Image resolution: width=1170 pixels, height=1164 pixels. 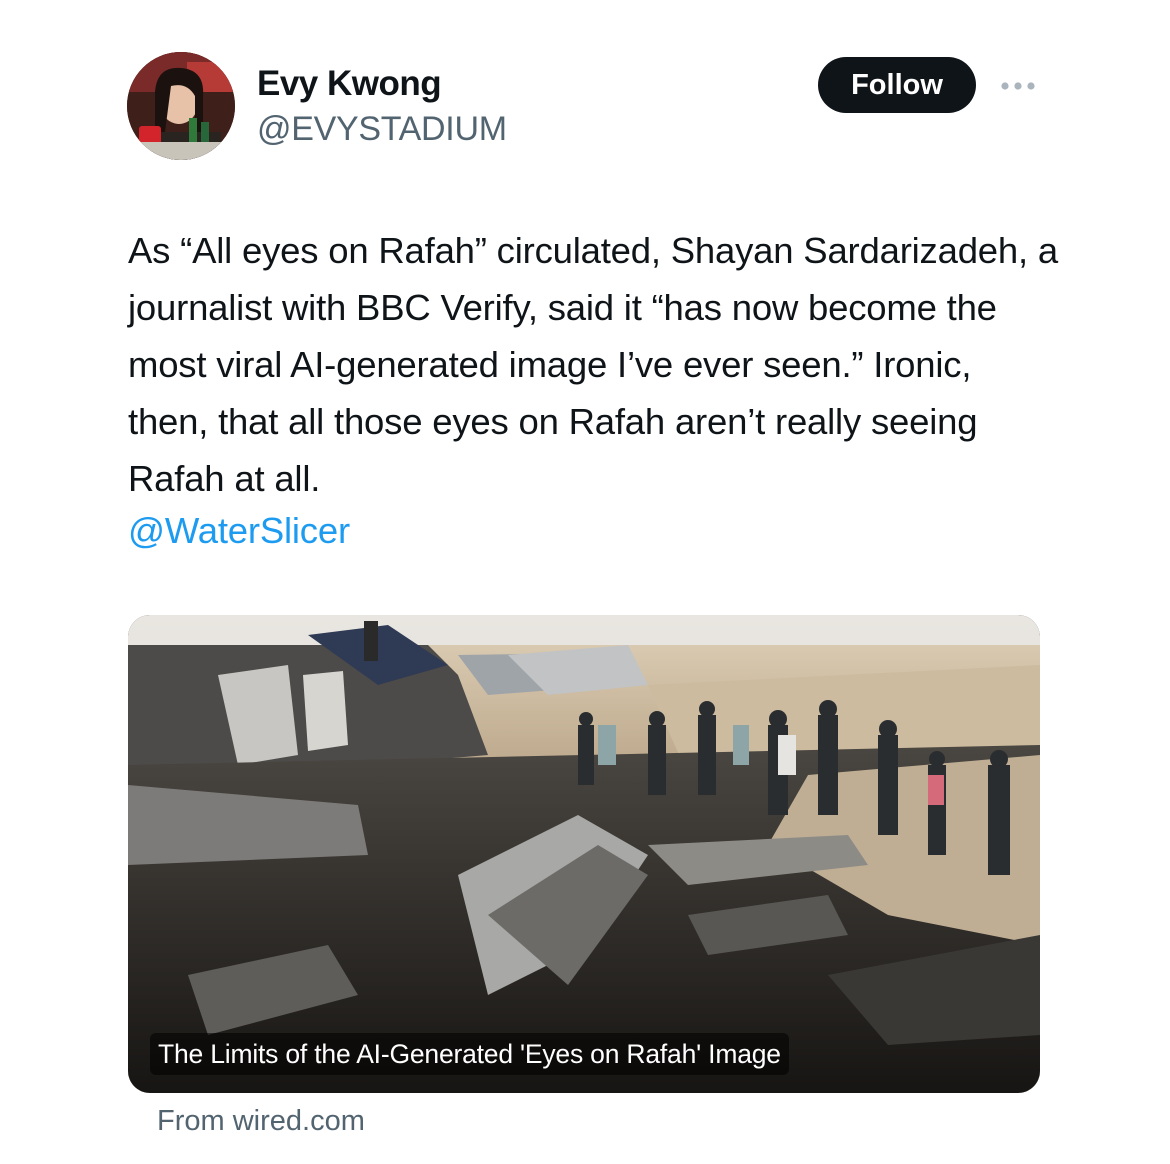 I want to click on avatar, so click(x=181, y=106).